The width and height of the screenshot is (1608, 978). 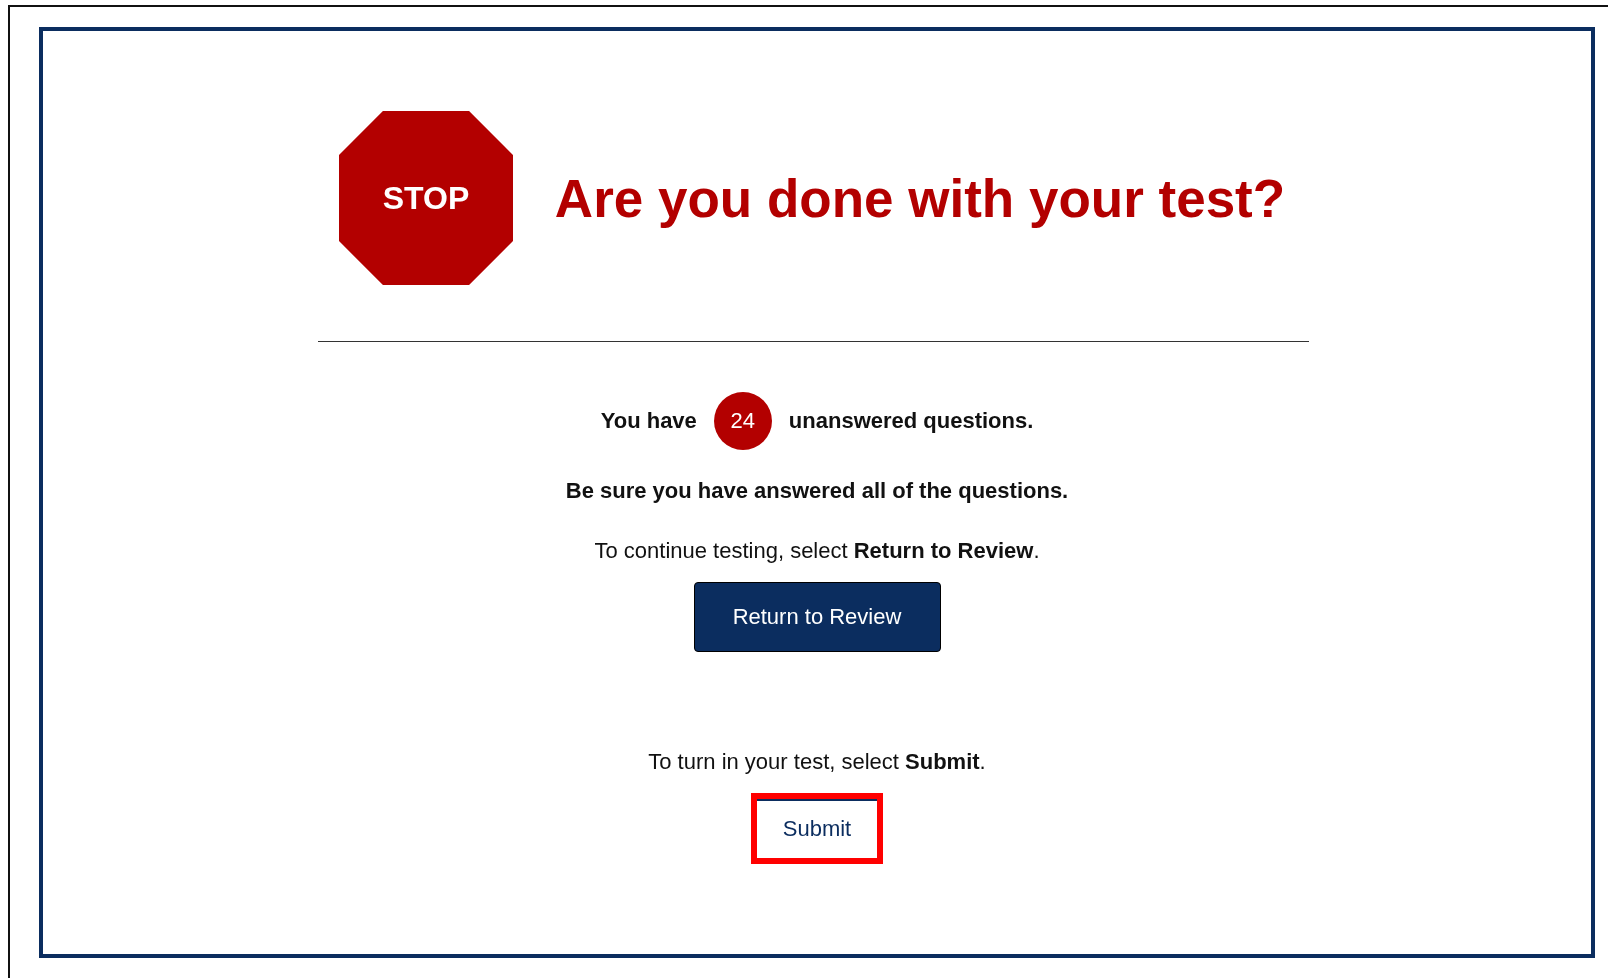 What do you see at coordinates (742, 421) in the screenshot?
I see `unanswered-count-badge: 24` at bounding box center [742, 421].